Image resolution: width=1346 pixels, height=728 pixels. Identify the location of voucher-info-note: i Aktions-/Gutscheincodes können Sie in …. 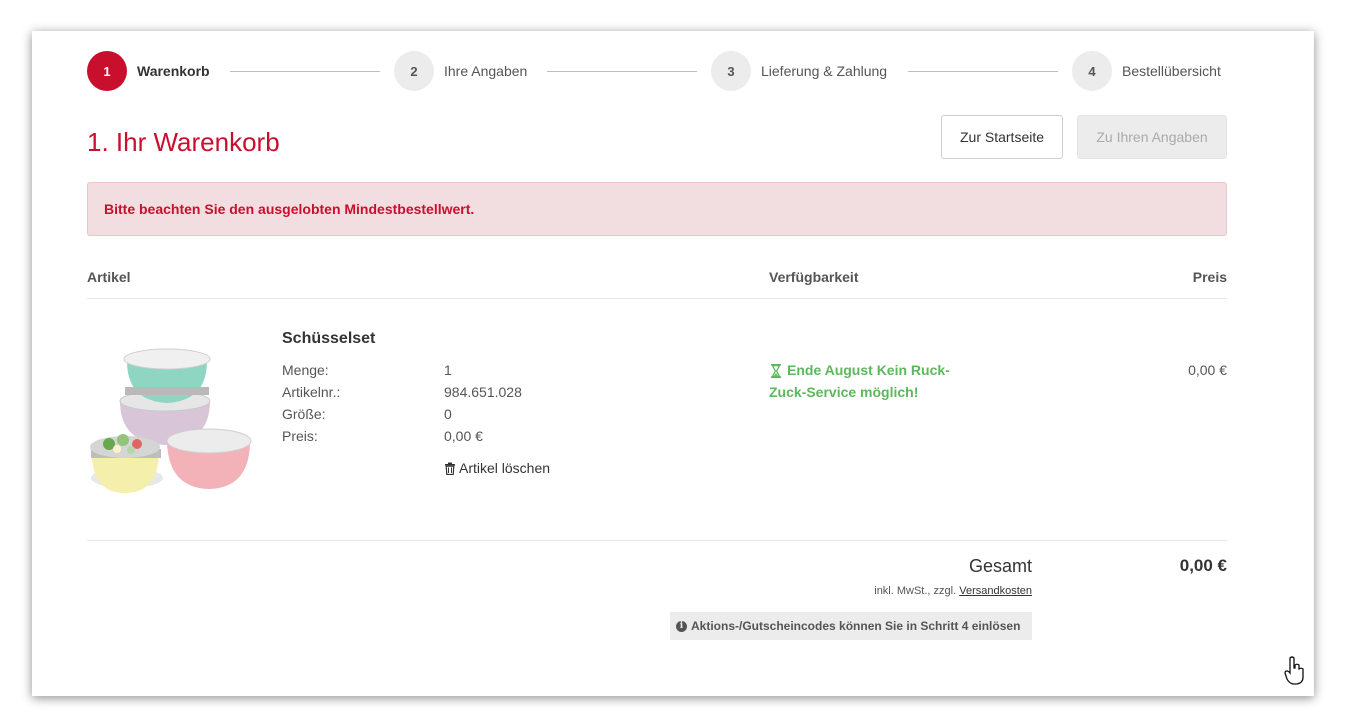
(851, 626).